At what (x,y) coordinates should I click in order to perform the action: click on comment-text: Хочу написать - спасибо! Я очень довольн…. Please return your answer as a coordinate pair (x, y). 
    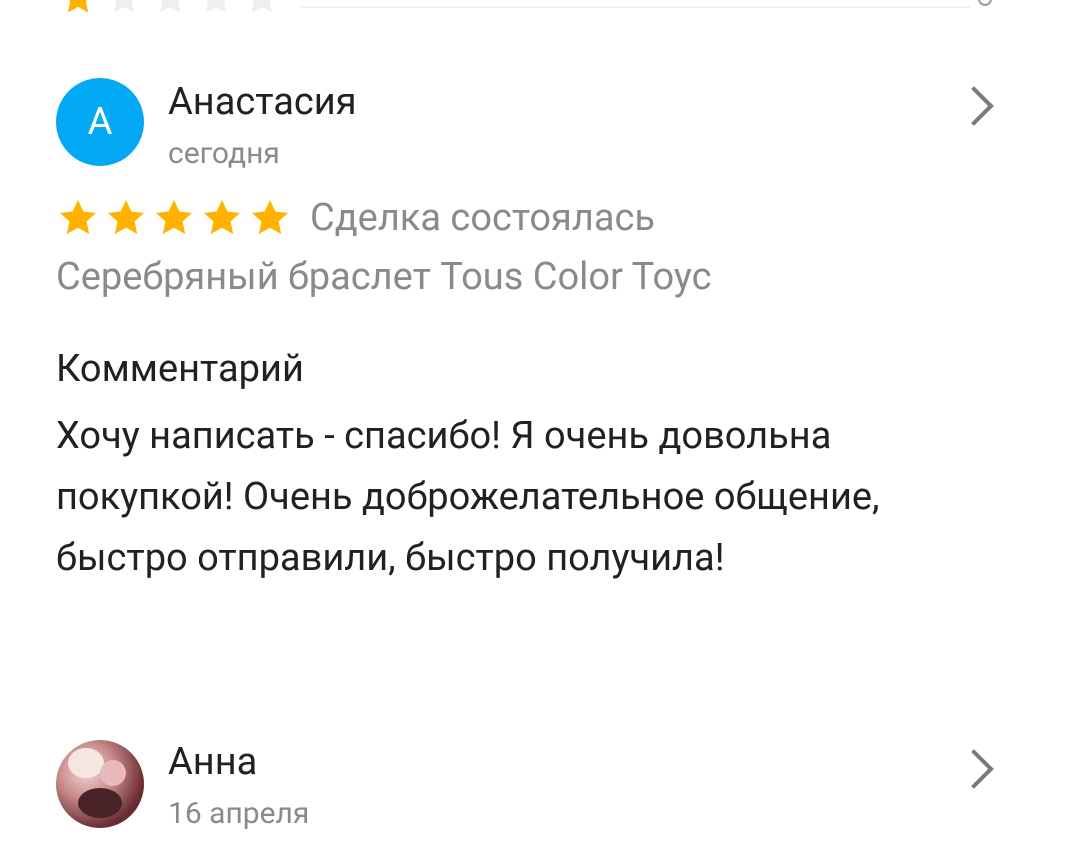
    Looking at the image, I should click on (468, 497).